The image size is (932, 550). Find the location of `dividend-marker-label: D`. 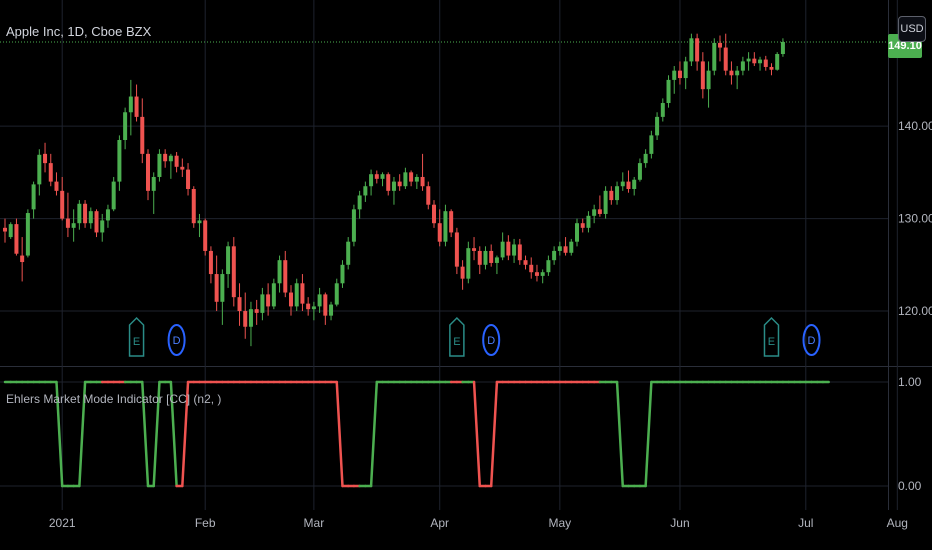

dividend-marker-label: D is located at coordinates (491, 341).